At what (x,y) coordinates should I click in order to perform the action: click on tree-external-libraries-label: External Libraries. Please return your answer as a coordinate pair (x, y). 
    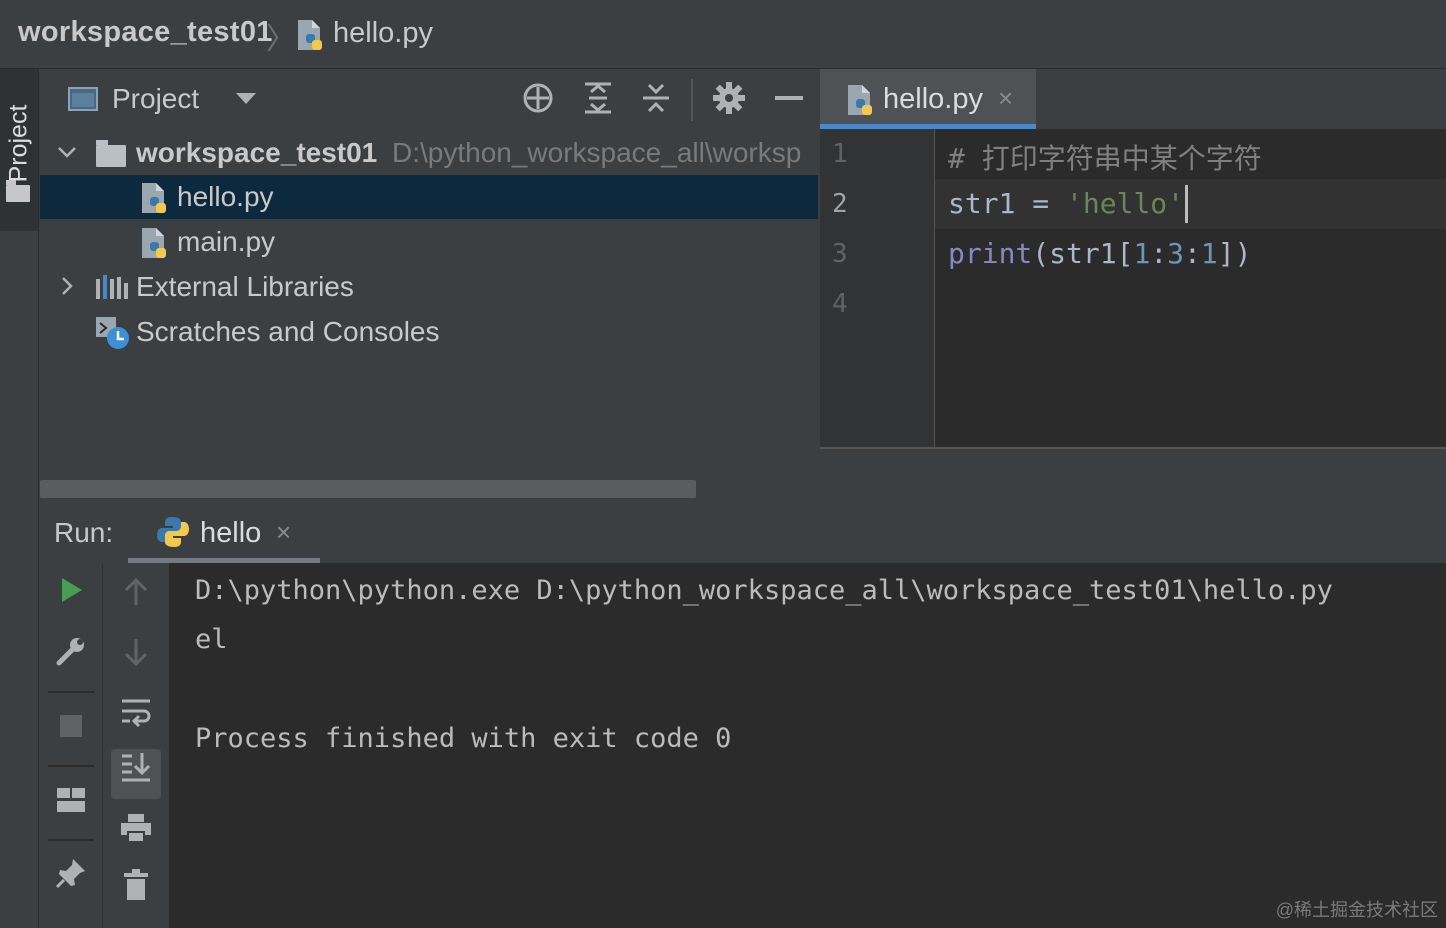
    Looking at the image, I should click on (245, 286).